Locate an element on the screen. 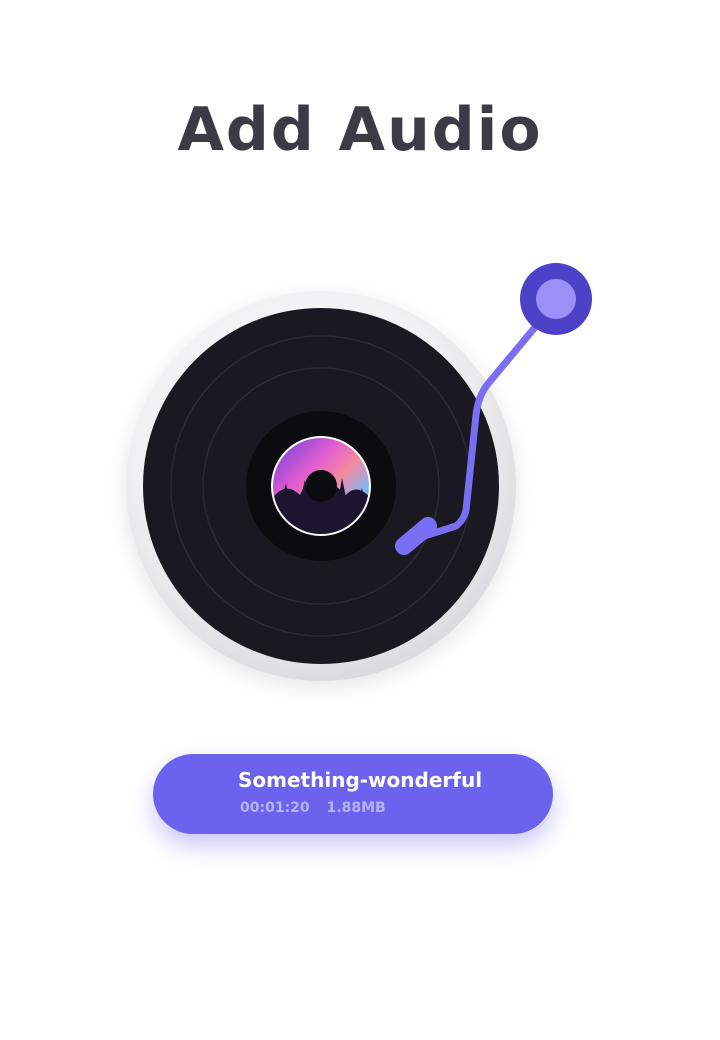 Image resolution: width=720 pixels, height=1040 pixels. track-size: 1.88MB is located at coordinates (356, 808).